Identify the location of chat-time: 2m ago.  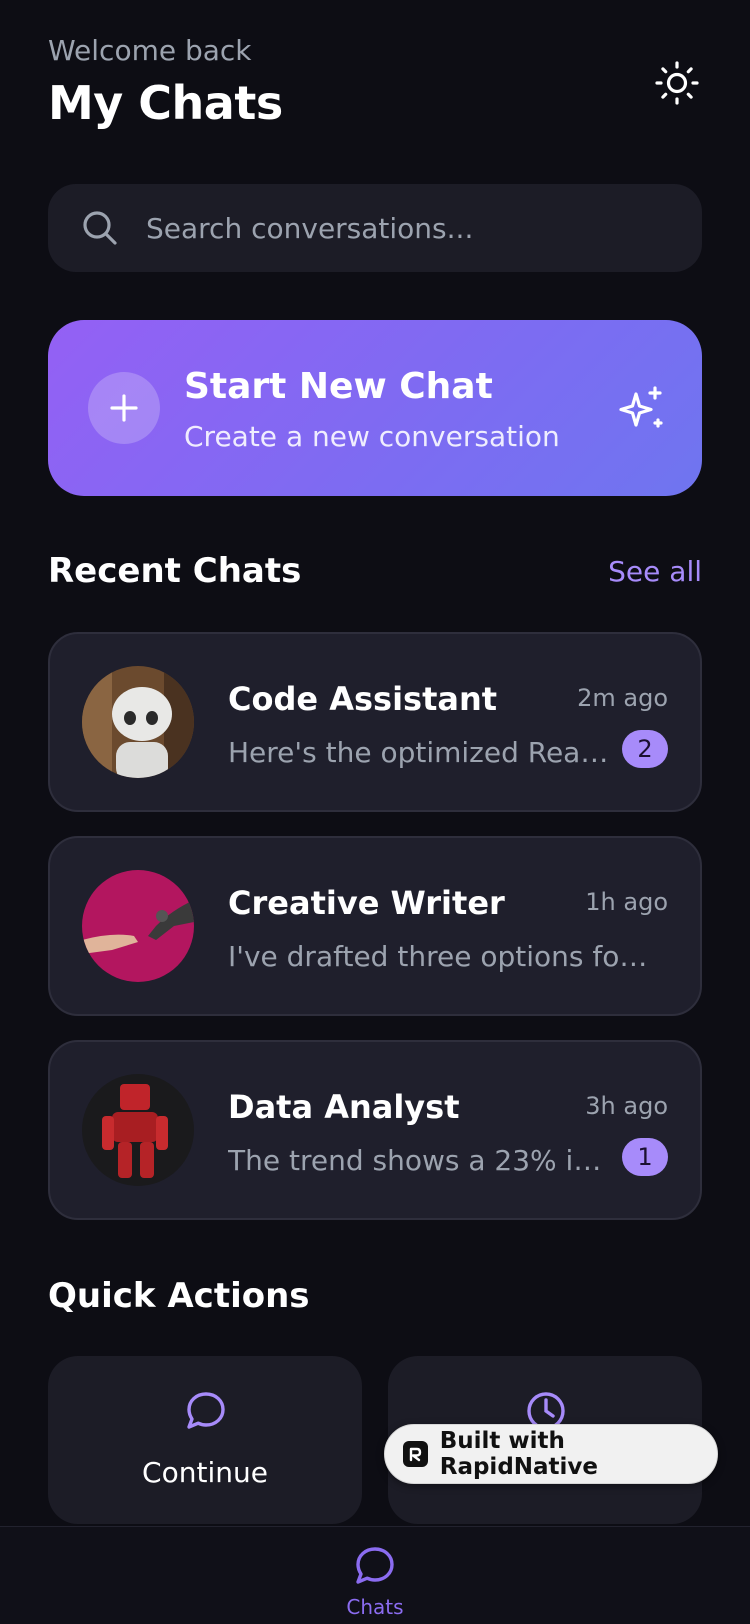
(622, 698).